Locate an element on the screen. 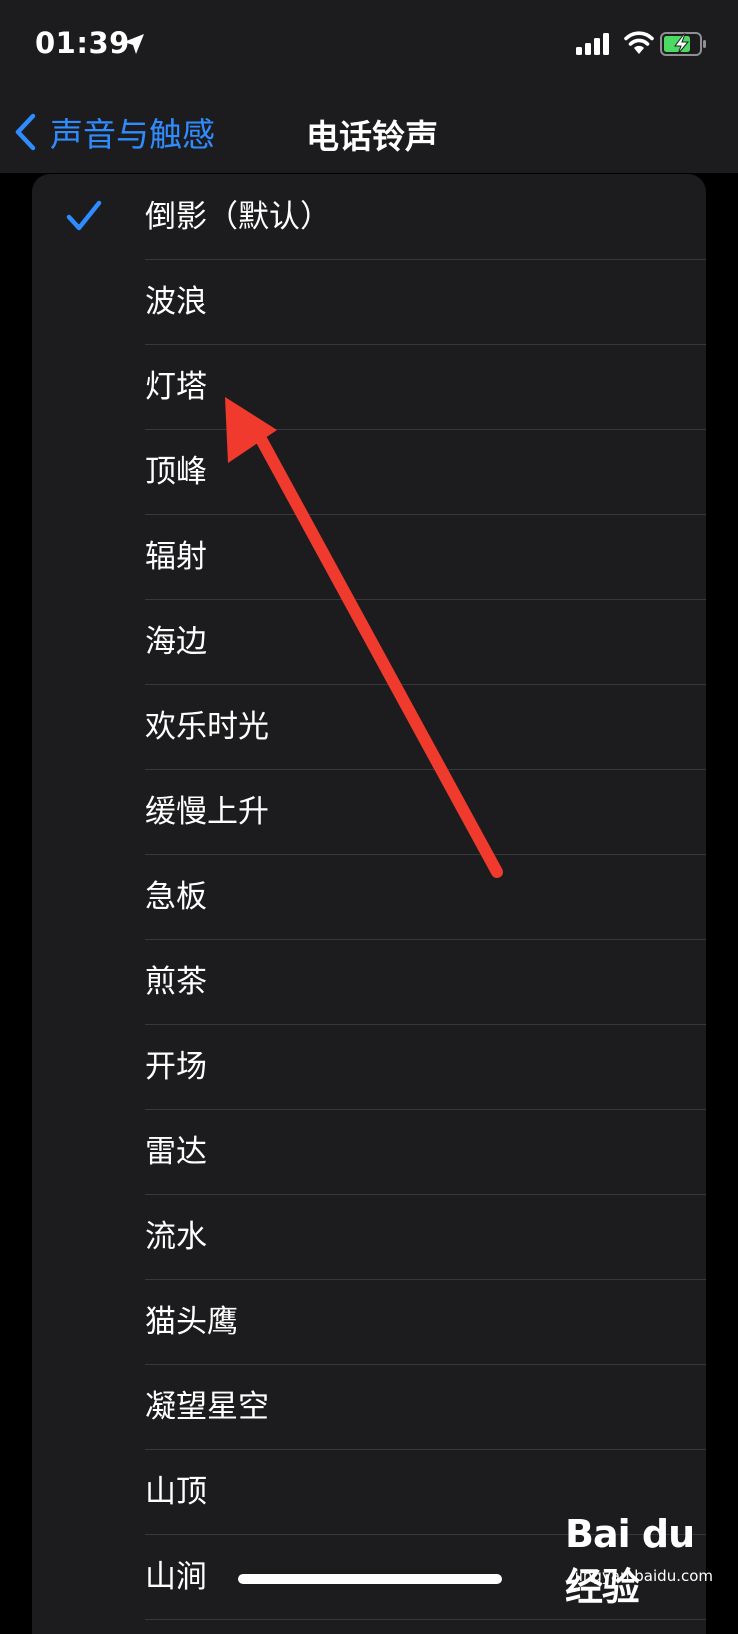 The height and width of the screenshot is (1634, 738). row-separator is located at coordinates (425, 1619).